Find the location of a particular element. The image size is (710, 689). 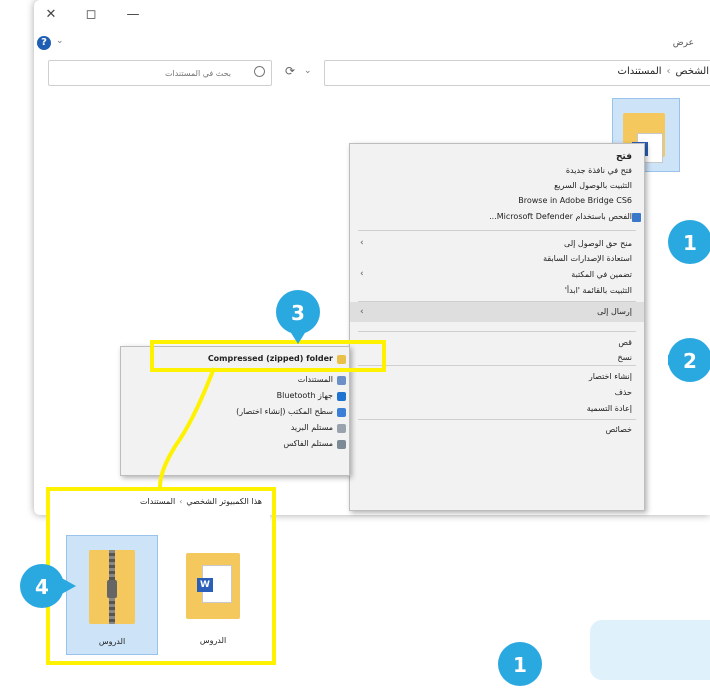

connector-line is located at coordinates (187, 427).